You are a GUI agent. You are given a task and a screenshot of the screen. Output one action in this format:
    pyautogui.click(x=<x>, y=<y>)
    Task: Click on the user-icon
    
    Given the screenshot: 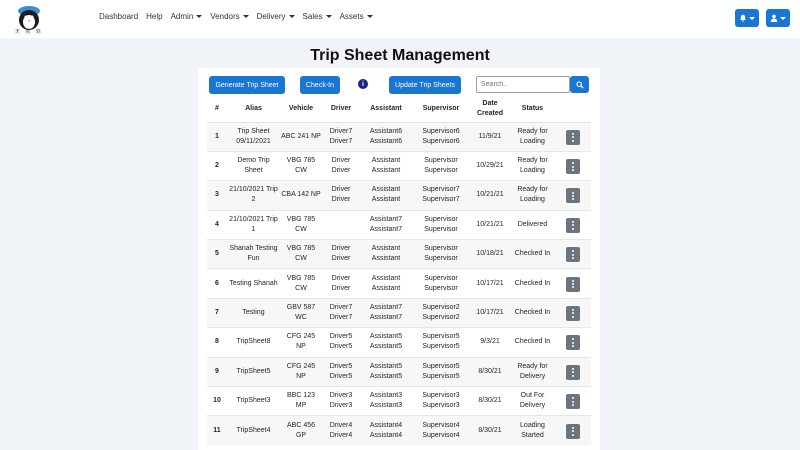 What is the action you would take?
    pyautogui.click(x=774, y=18)
    